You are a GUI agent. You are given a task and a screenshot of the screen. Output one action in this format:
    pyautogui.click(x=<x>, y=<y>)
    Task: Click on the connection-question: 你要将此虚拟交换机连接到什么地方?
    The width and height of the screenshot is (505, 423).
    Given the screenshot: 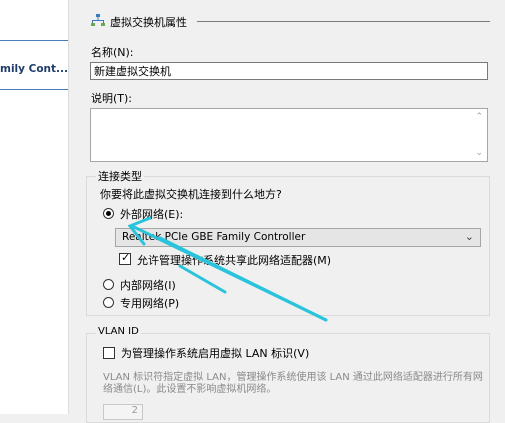 What is the action you would take?
    pyautogui.click(x=191, y=194)
    